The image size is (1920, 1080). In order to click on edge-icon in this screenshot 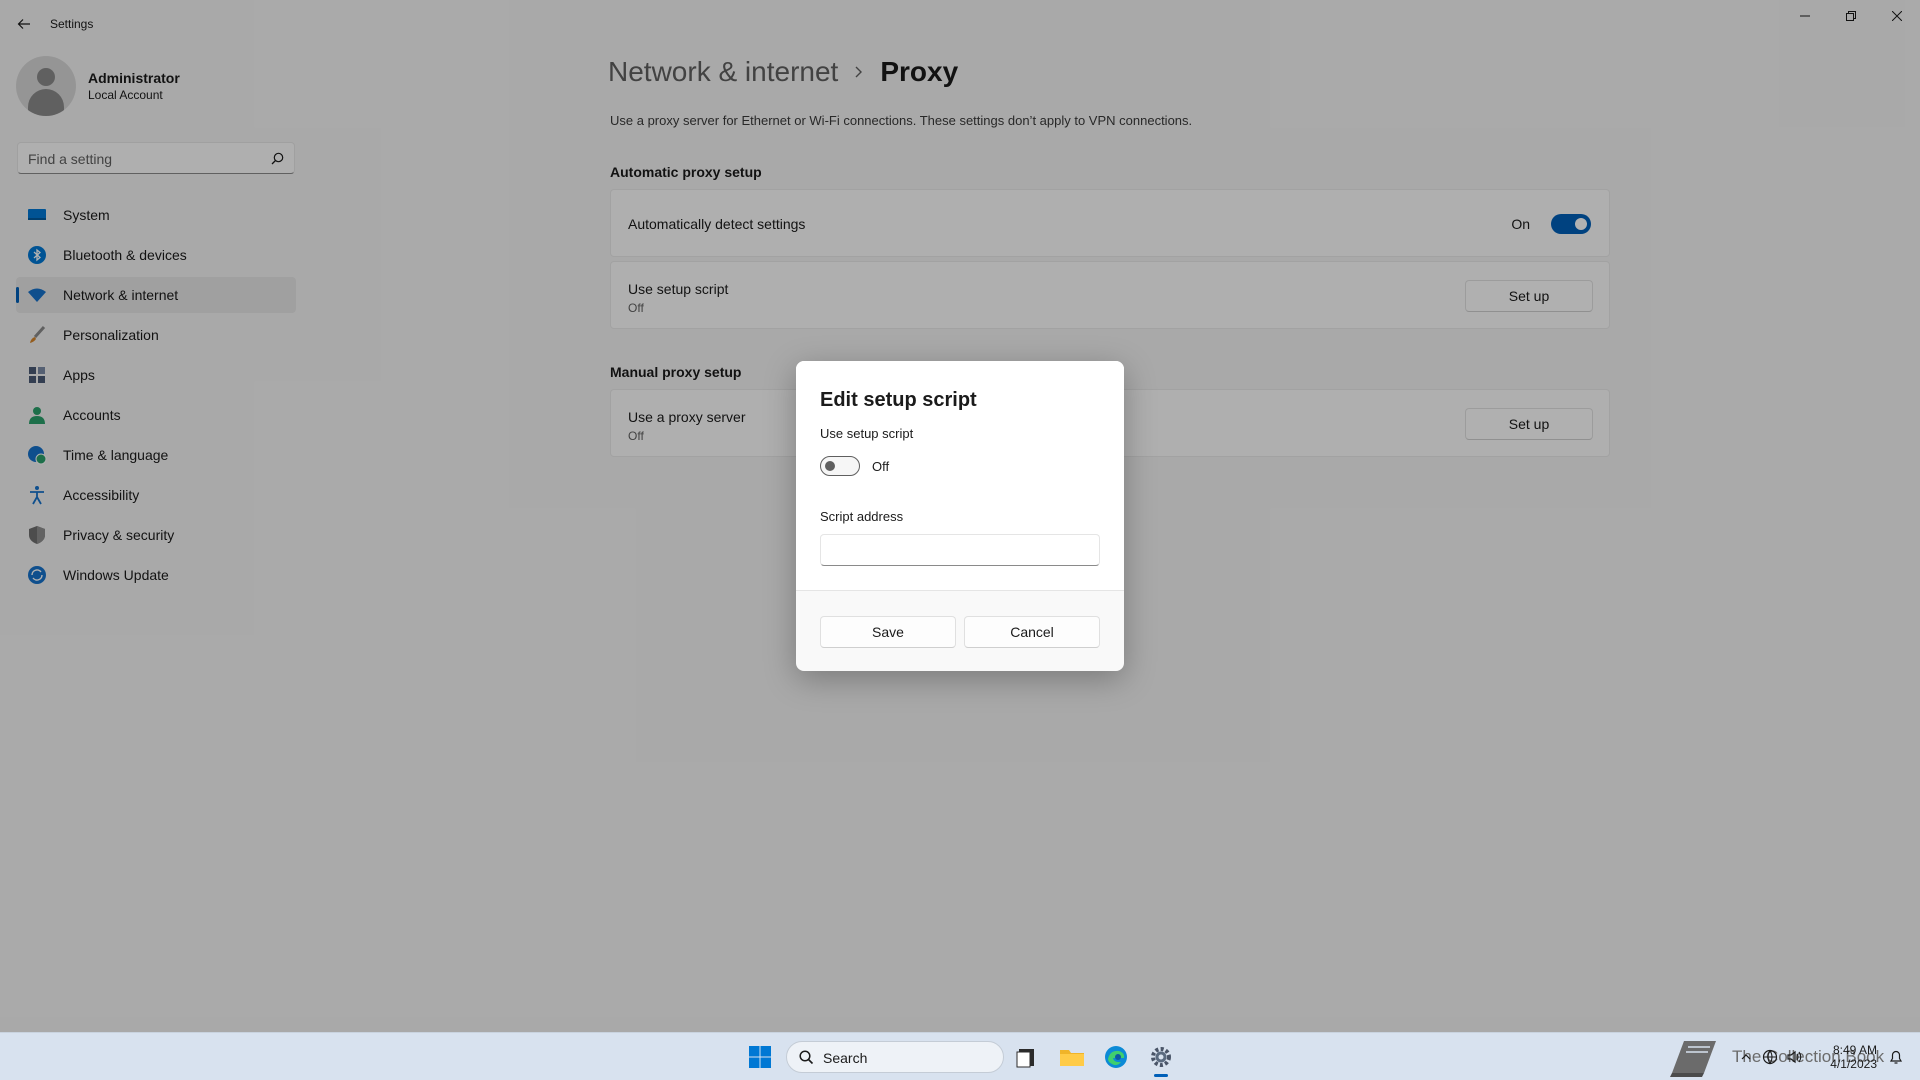, I will do `click(1116, 1057)`.